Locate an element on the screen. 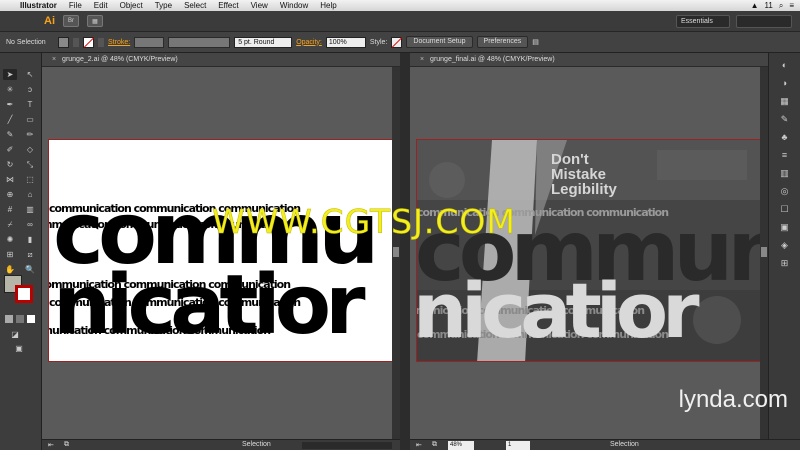 The image size is (800, 450). column-graph-tool-icon: ▮ is located at coordinates (30, 239).